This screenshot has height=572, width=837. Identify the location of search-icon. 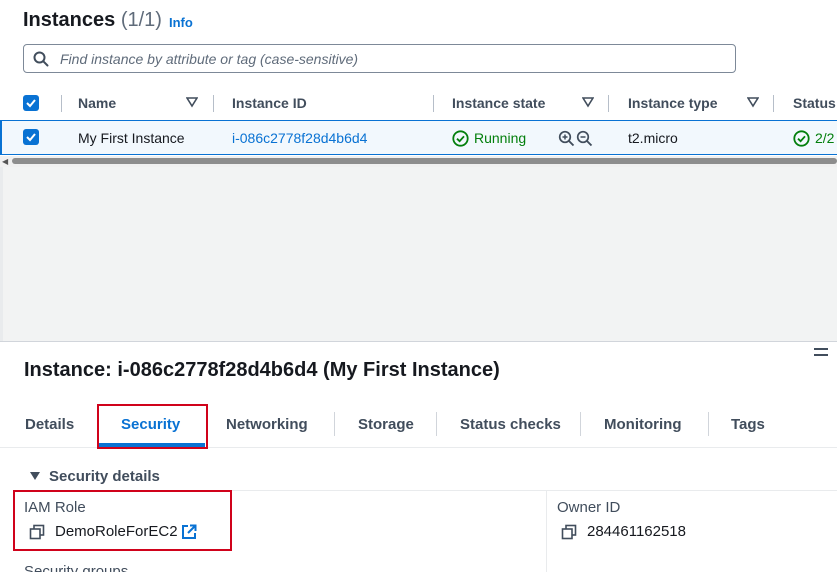
(41, 59).